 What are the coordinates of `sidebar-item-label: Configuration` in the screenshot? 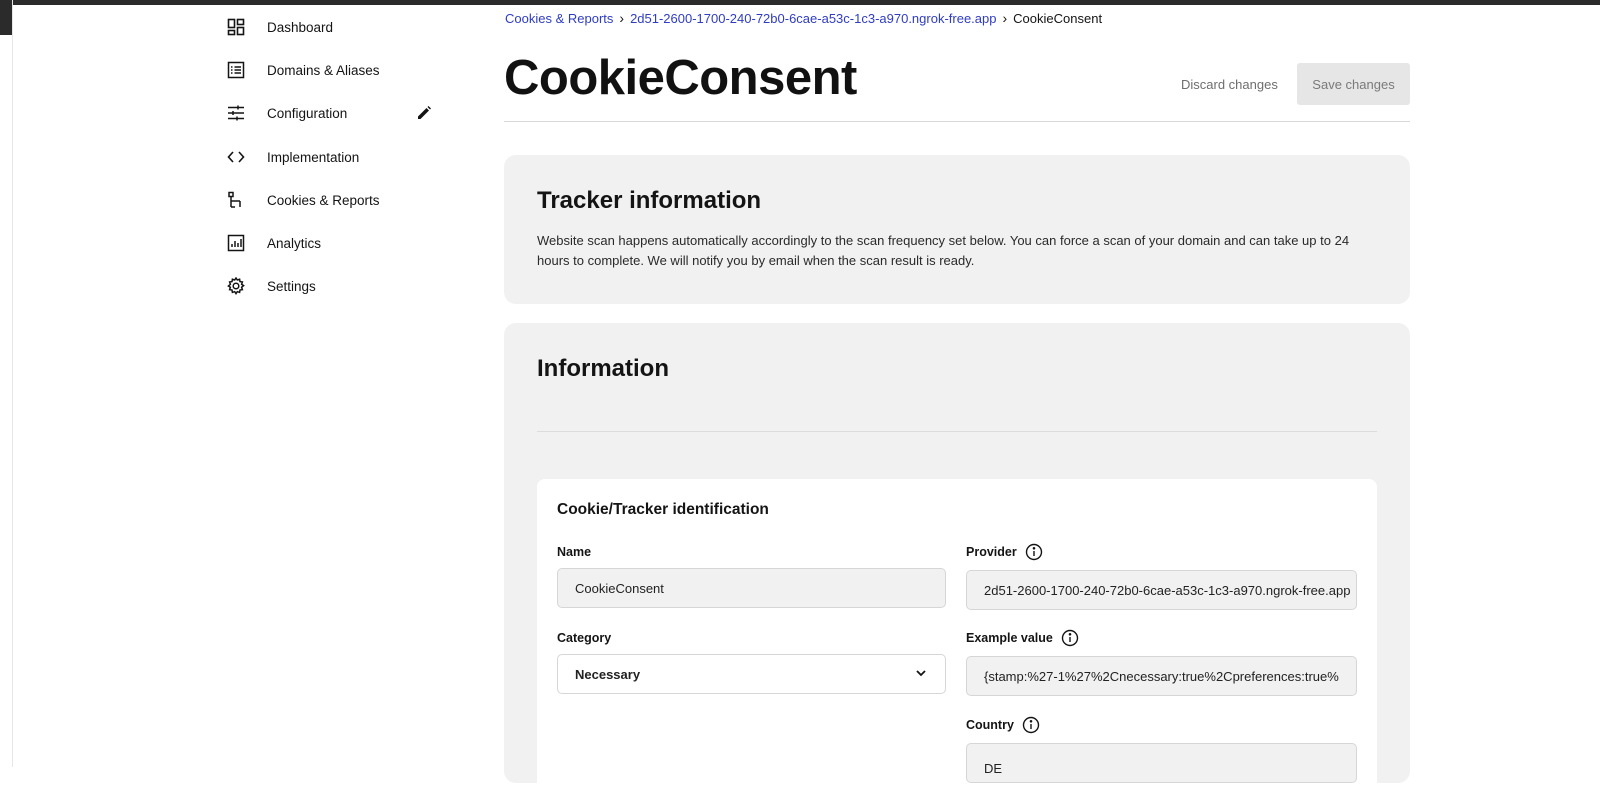 It's located at (307, 113).